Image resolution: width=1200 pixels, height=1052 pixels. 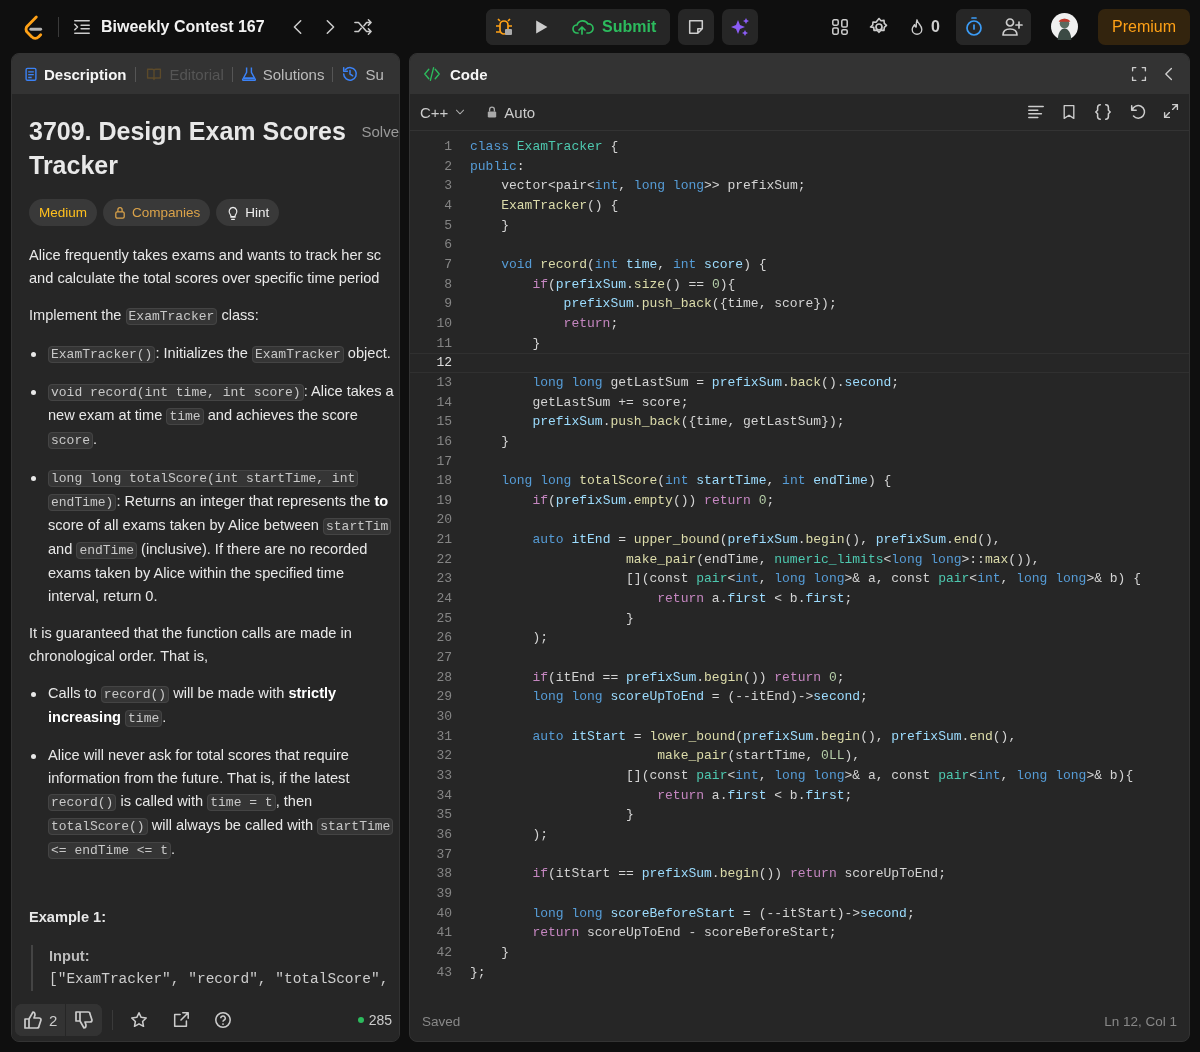 What do you see at coordinates (380, 1020) in the screenshot?
I see `online-count: 285` at bounding box center [380, 1020].